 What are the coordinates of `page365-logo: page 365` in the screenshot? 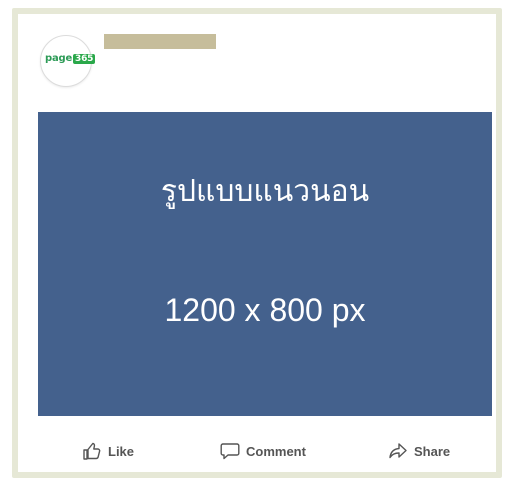 It's located at (70, 58).